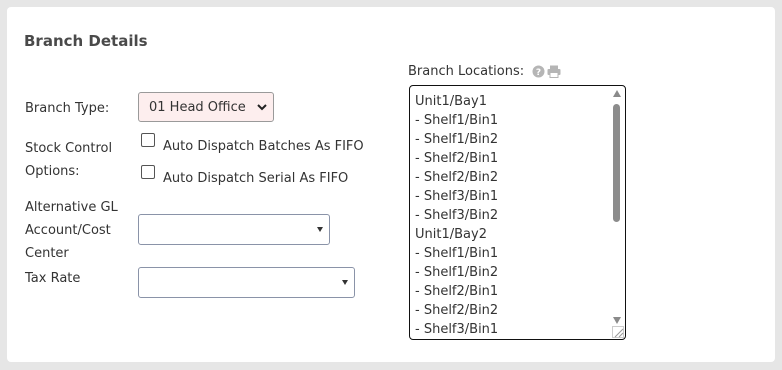 Image resolution: width=782 pixels, height=370 pixels. Describe the element at coordinates (69, 148) in the screenshot. I see `stock-control-label-1: Stock Control` at that location.